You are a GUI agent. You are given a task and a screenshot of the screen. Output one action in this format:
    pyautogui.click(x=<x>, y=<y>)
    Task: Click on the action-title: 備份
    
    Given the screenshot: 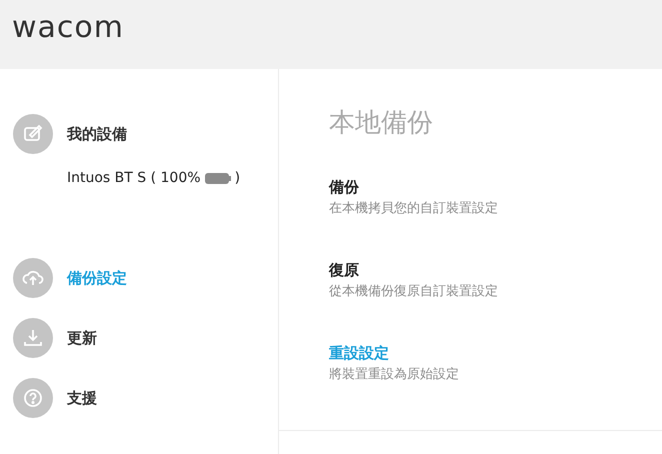 What is the action you would take?
    pyautogui.click(x=495, y=187)
    